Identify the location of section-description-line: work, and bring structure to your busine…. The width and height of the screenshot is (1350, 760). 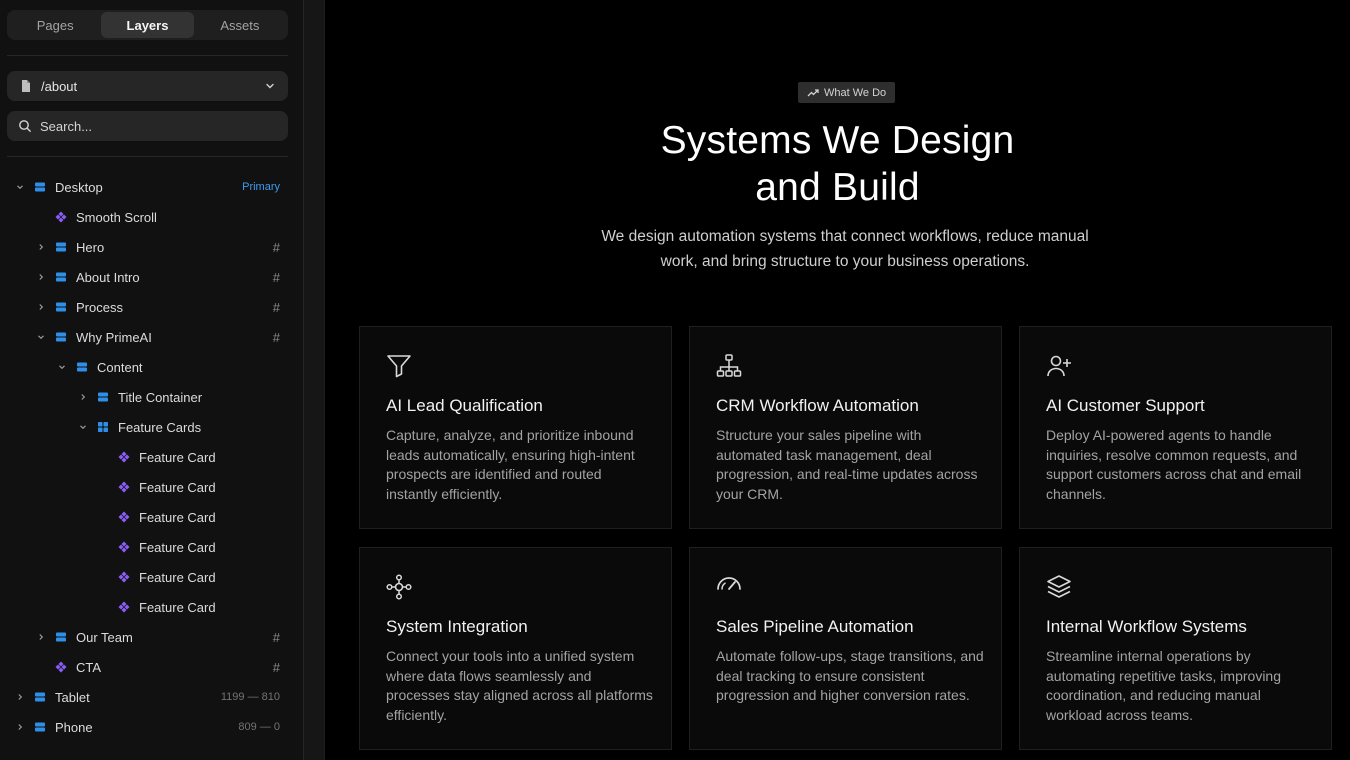
(845, 261).